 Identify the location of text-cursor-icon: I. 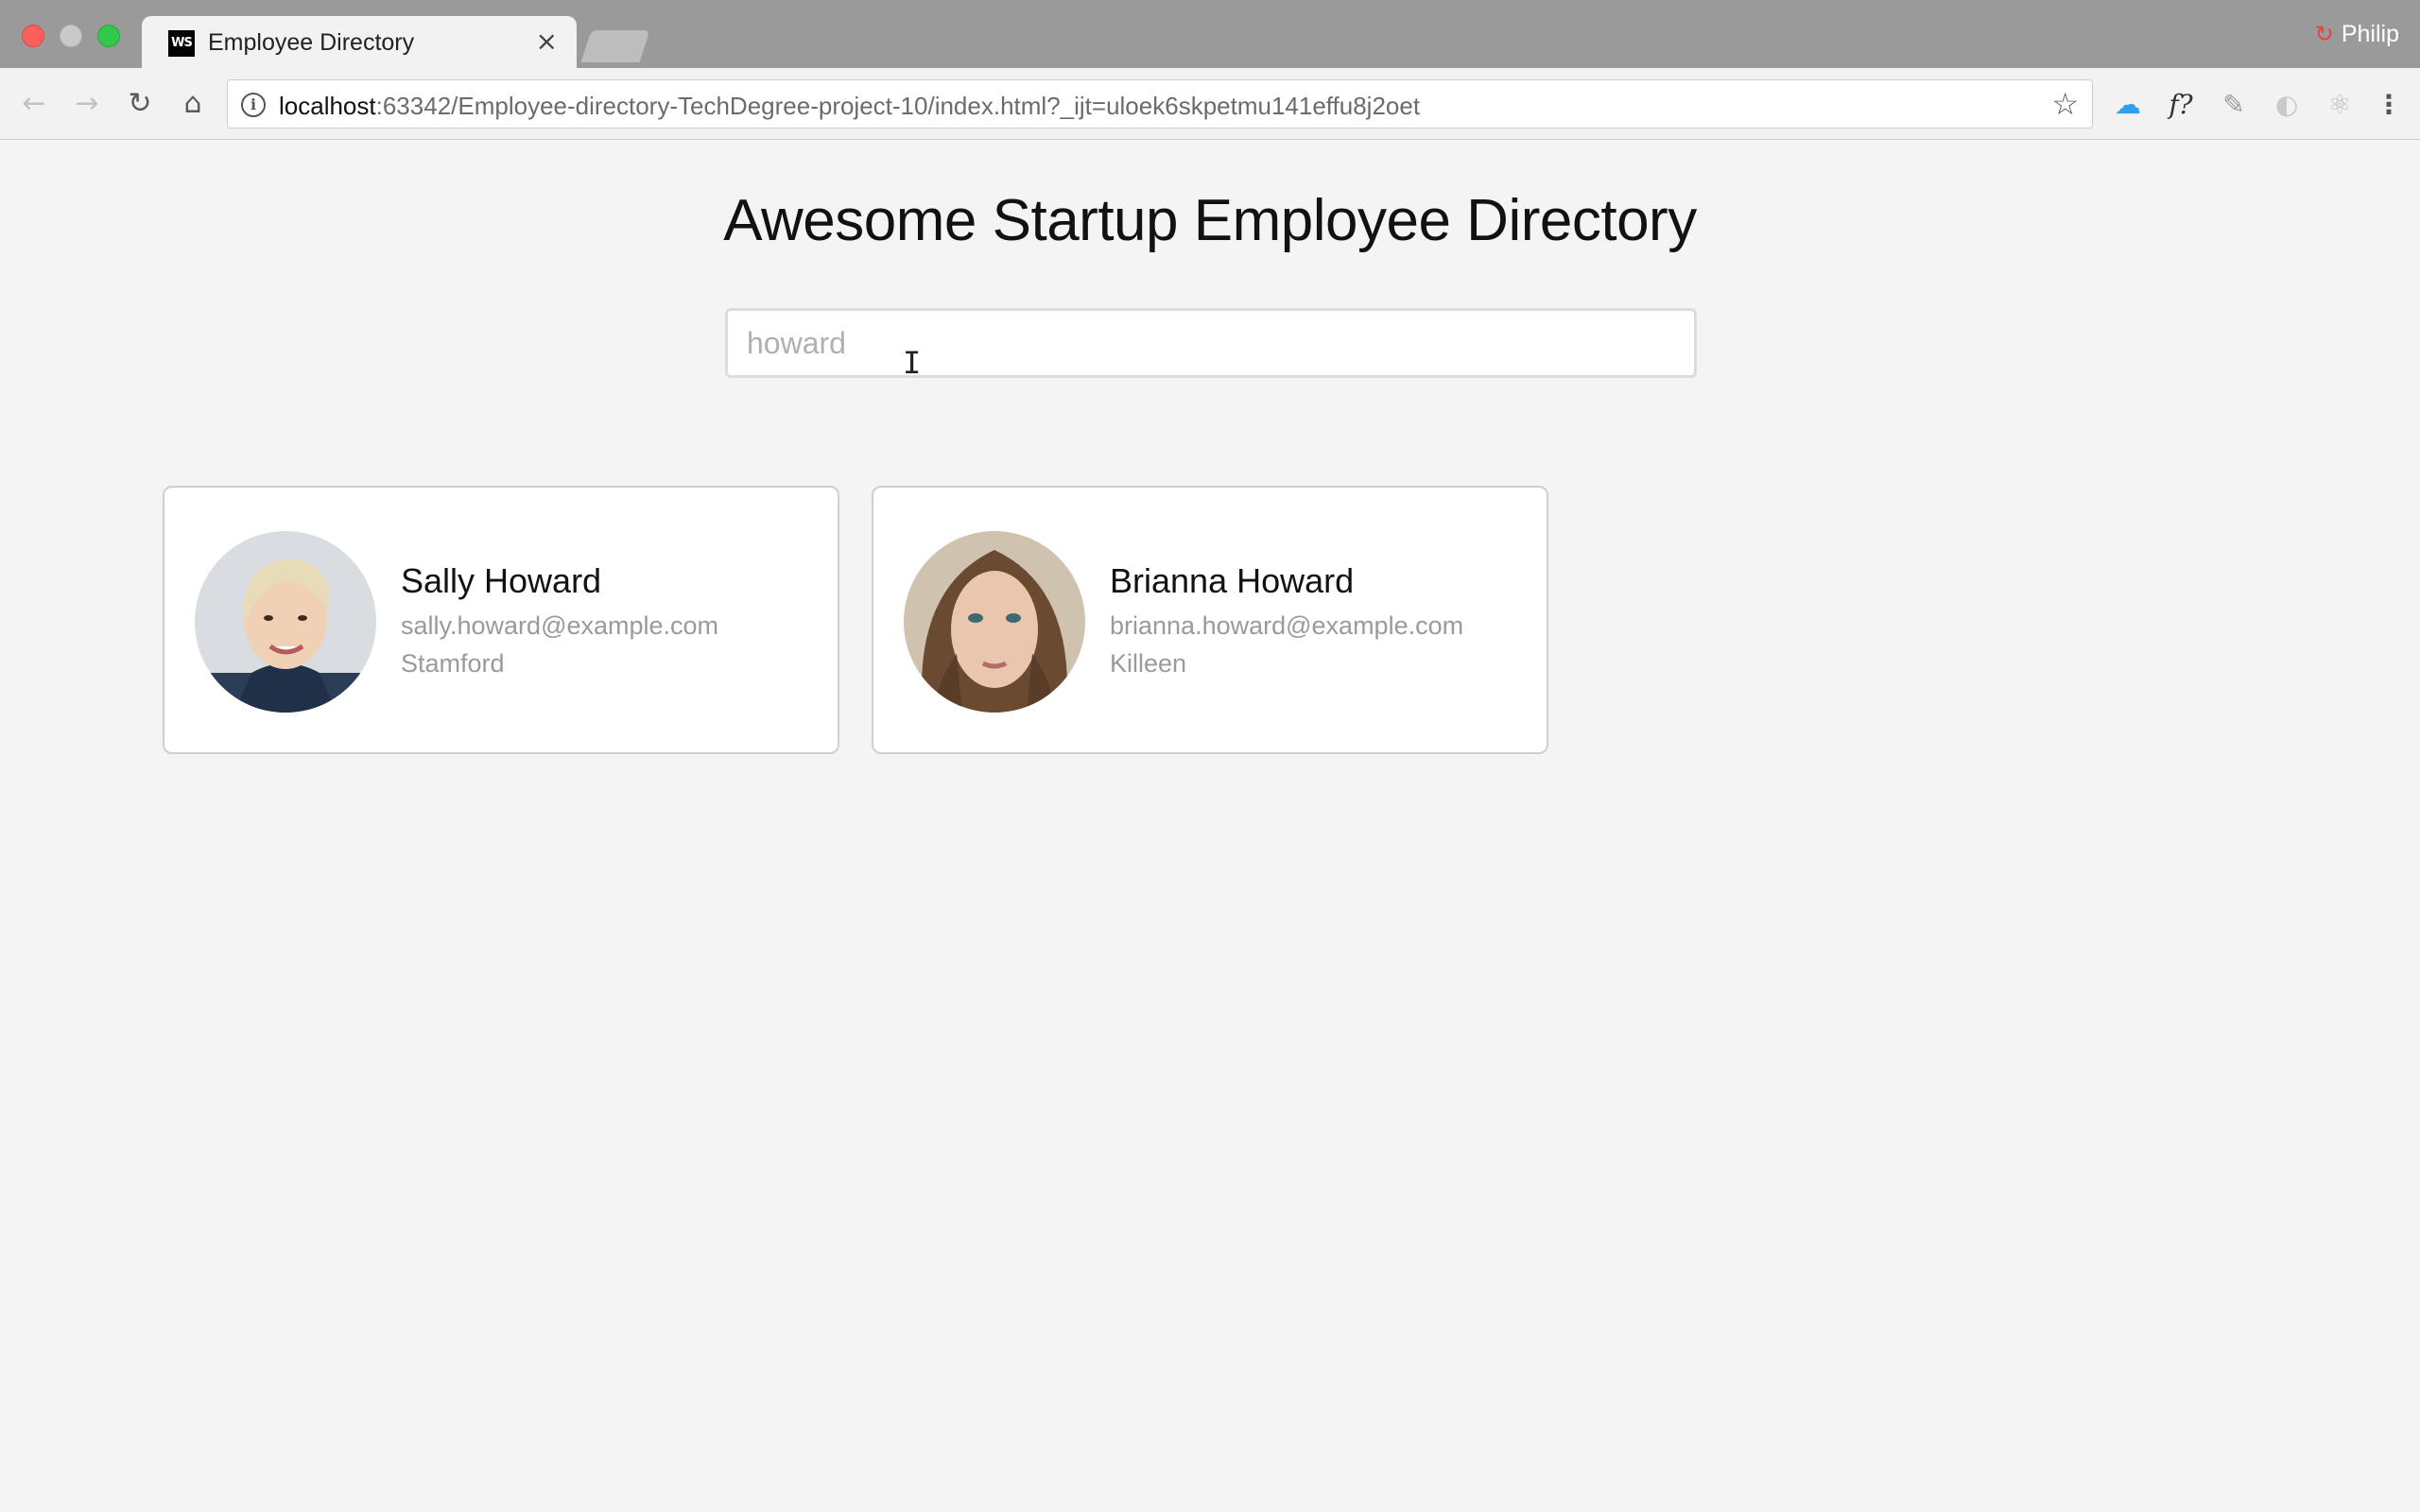
(913, 363).